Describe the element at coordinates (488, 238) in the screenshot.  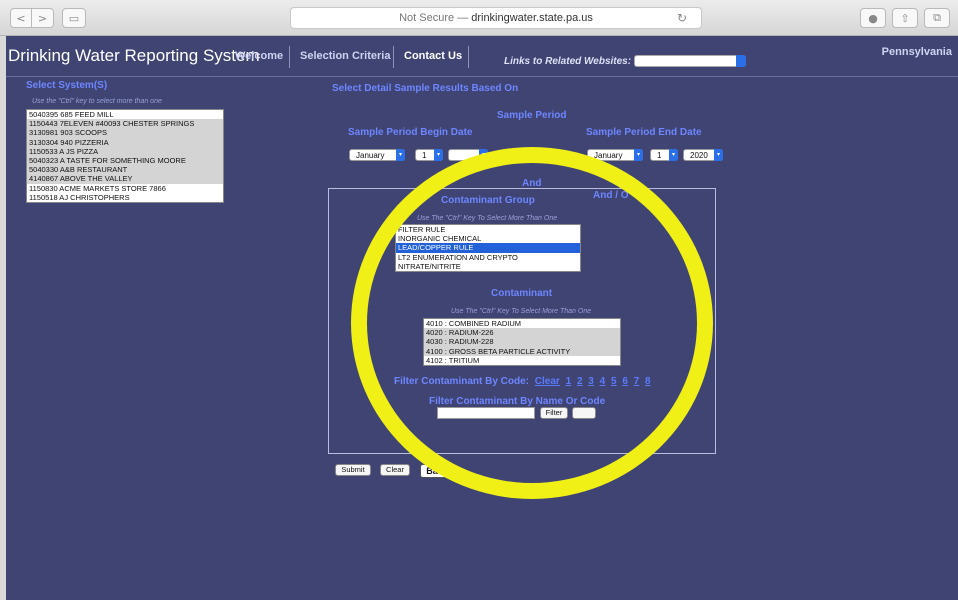
I see `list-item: INORGANIC CHEMICAL` at that location.